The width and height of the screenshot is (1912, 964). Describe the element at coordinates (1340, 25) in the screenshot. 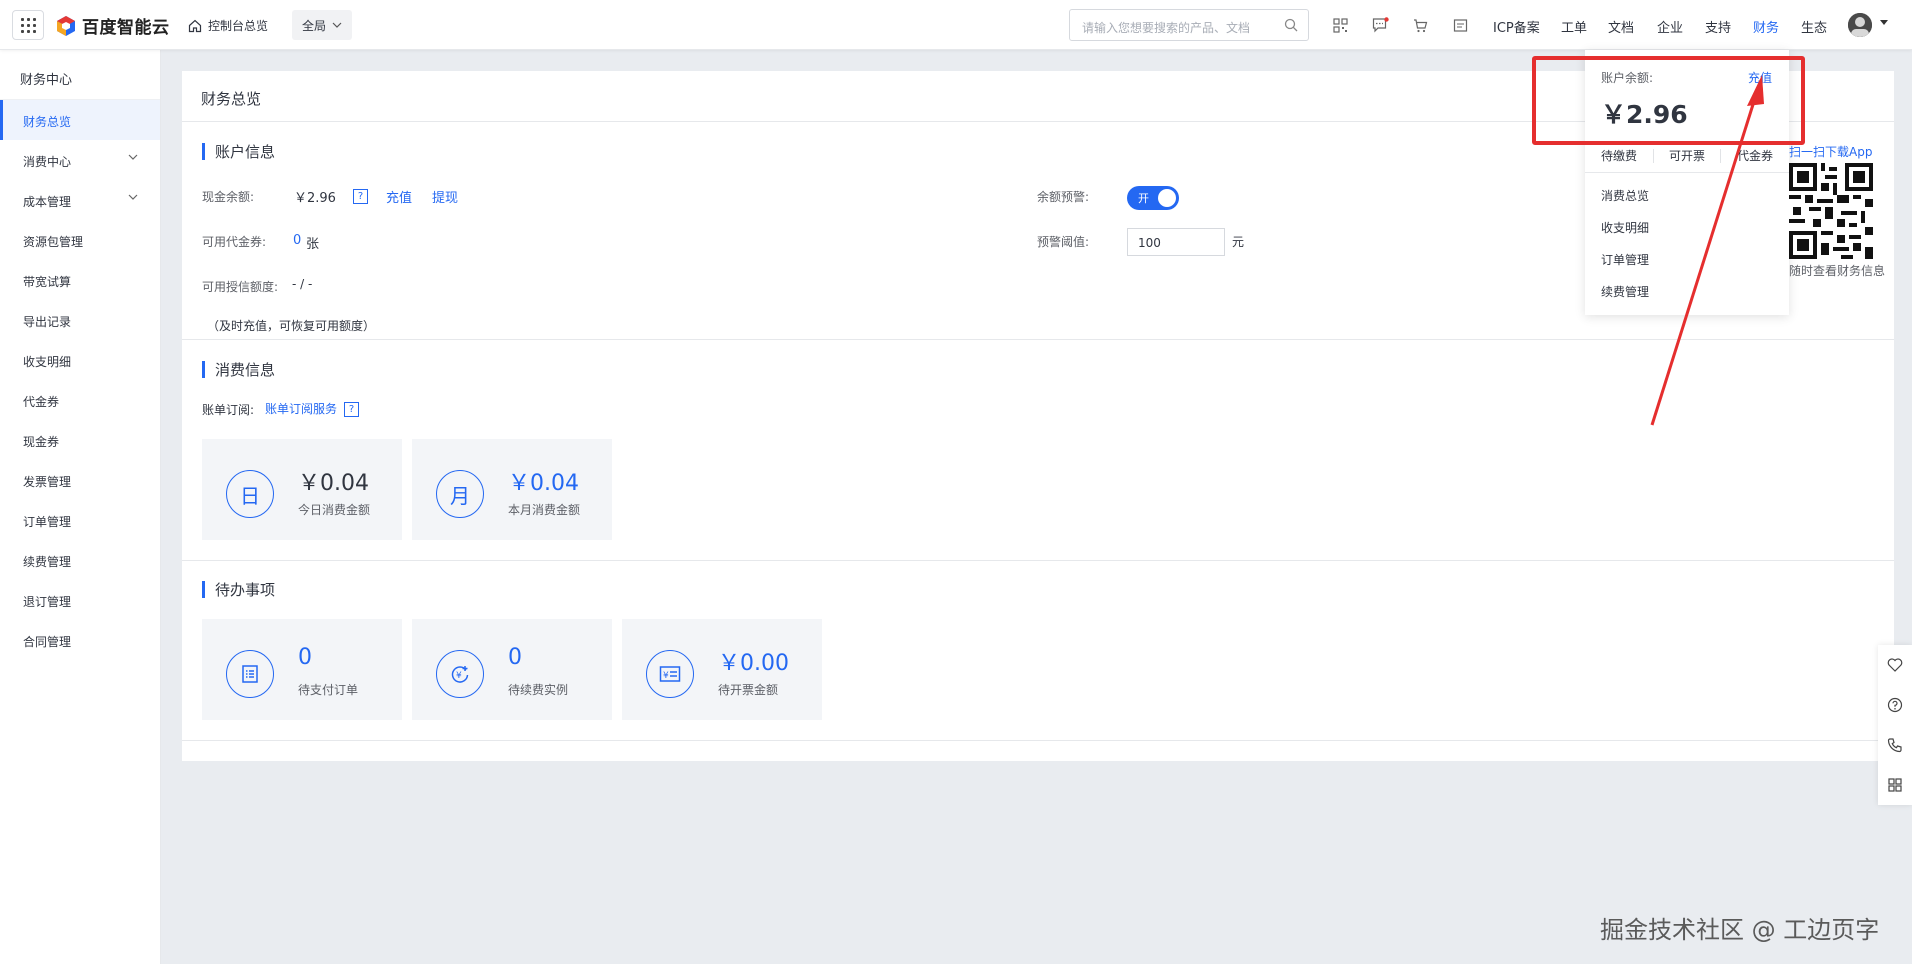

I see `qrcode-icon` at that location.